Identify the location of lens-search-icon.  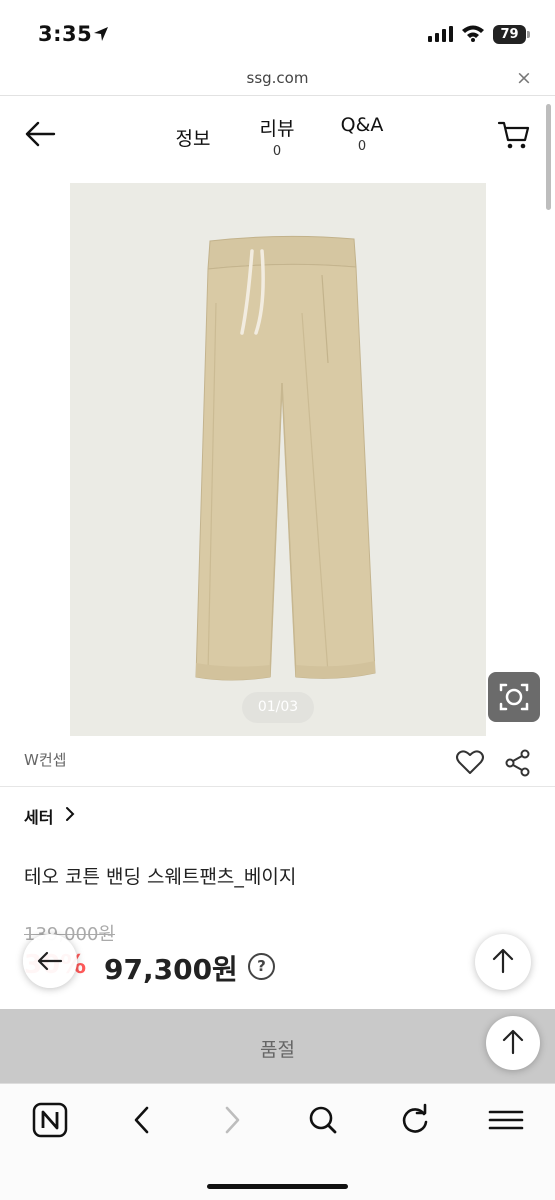
(514, 697).